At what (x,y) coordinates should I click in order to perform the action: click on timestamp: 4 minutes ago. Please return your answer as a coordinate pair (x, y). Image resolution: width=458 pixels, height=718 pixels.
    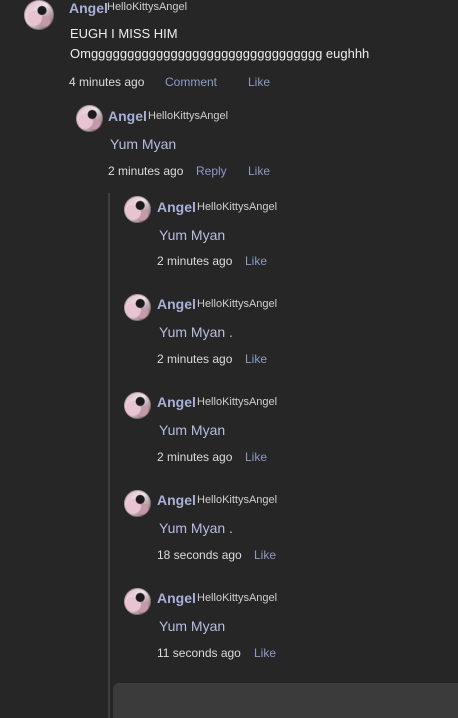
    Looking at the image, I should click on (107, 82).